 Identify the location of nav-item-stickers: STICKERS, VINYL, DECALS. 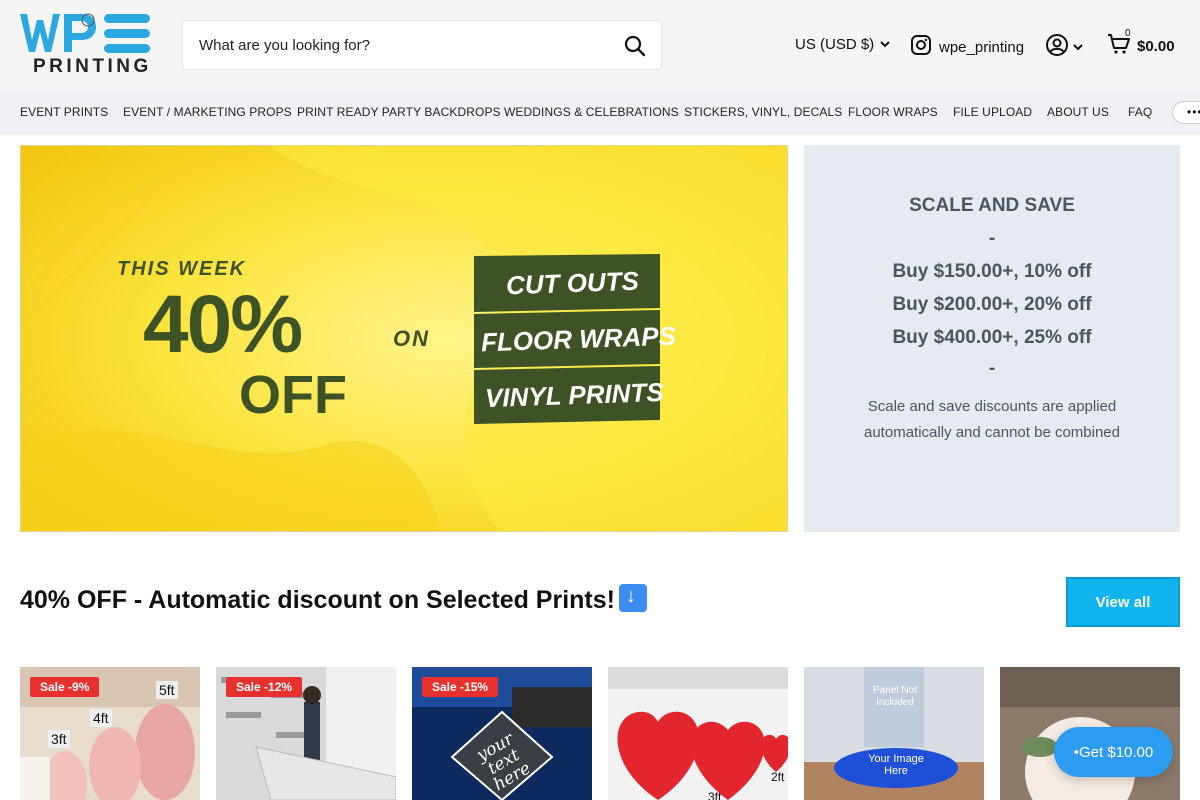
(763, 112).